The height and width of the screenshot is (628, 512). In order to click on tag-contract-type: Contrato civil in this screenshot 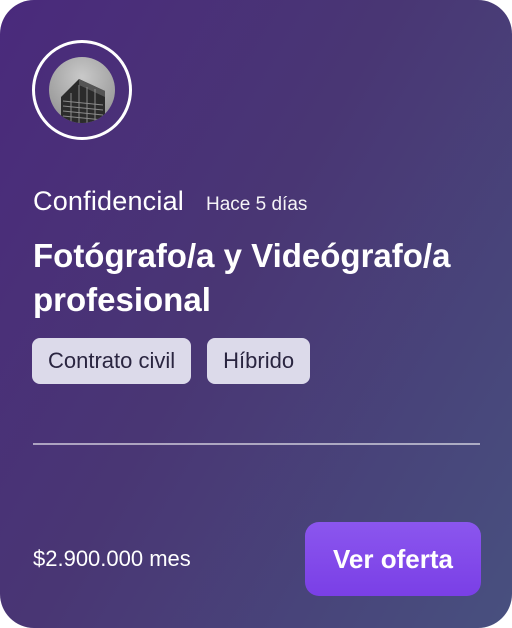, I will do `click(112, 361)`.